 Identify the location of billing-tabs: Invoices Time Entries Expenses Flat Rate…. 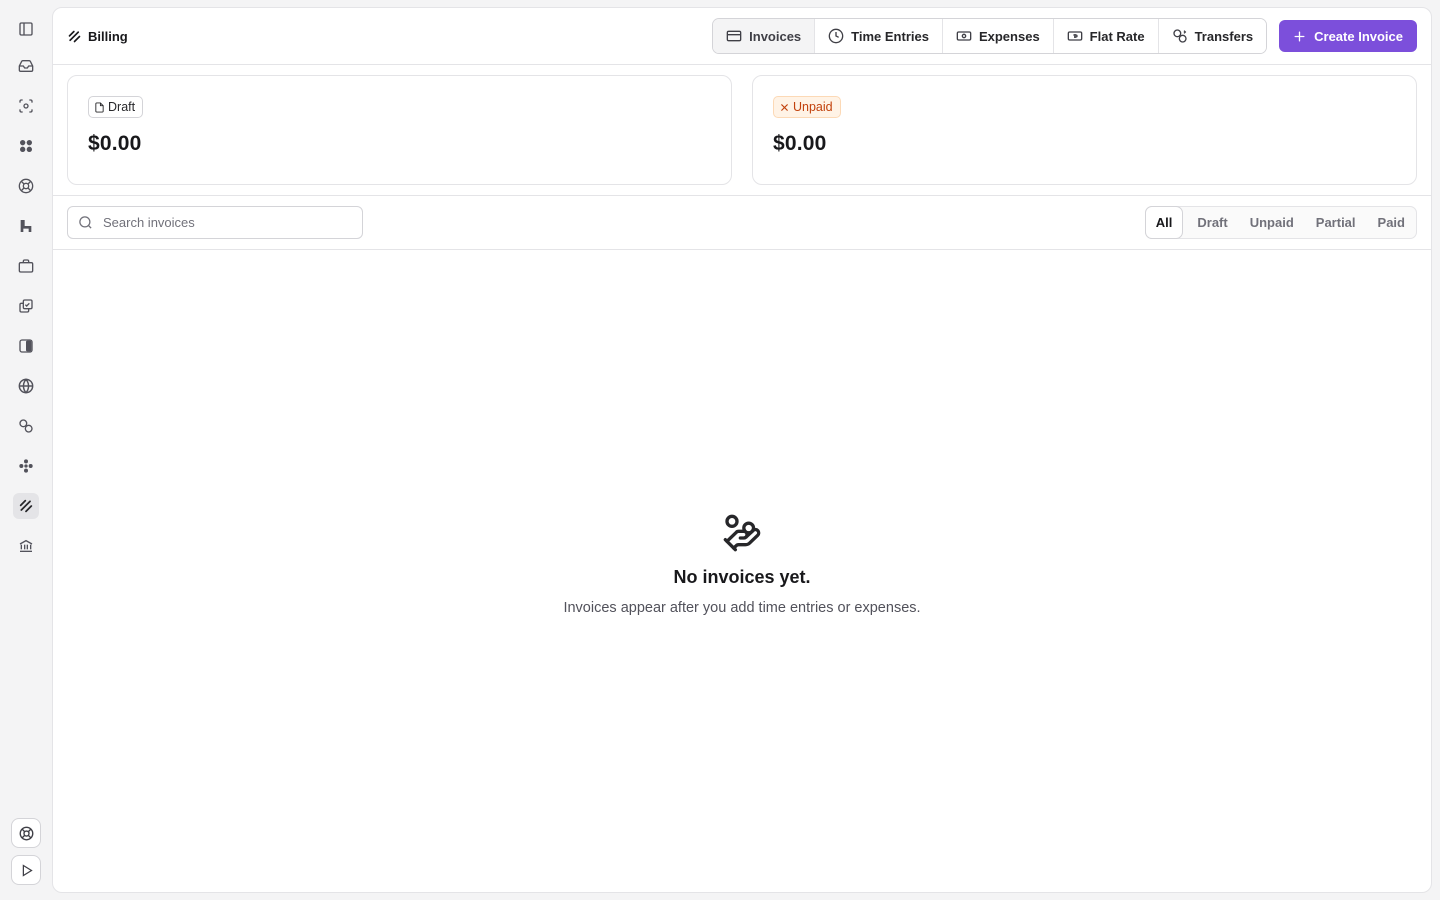
(990, 36).